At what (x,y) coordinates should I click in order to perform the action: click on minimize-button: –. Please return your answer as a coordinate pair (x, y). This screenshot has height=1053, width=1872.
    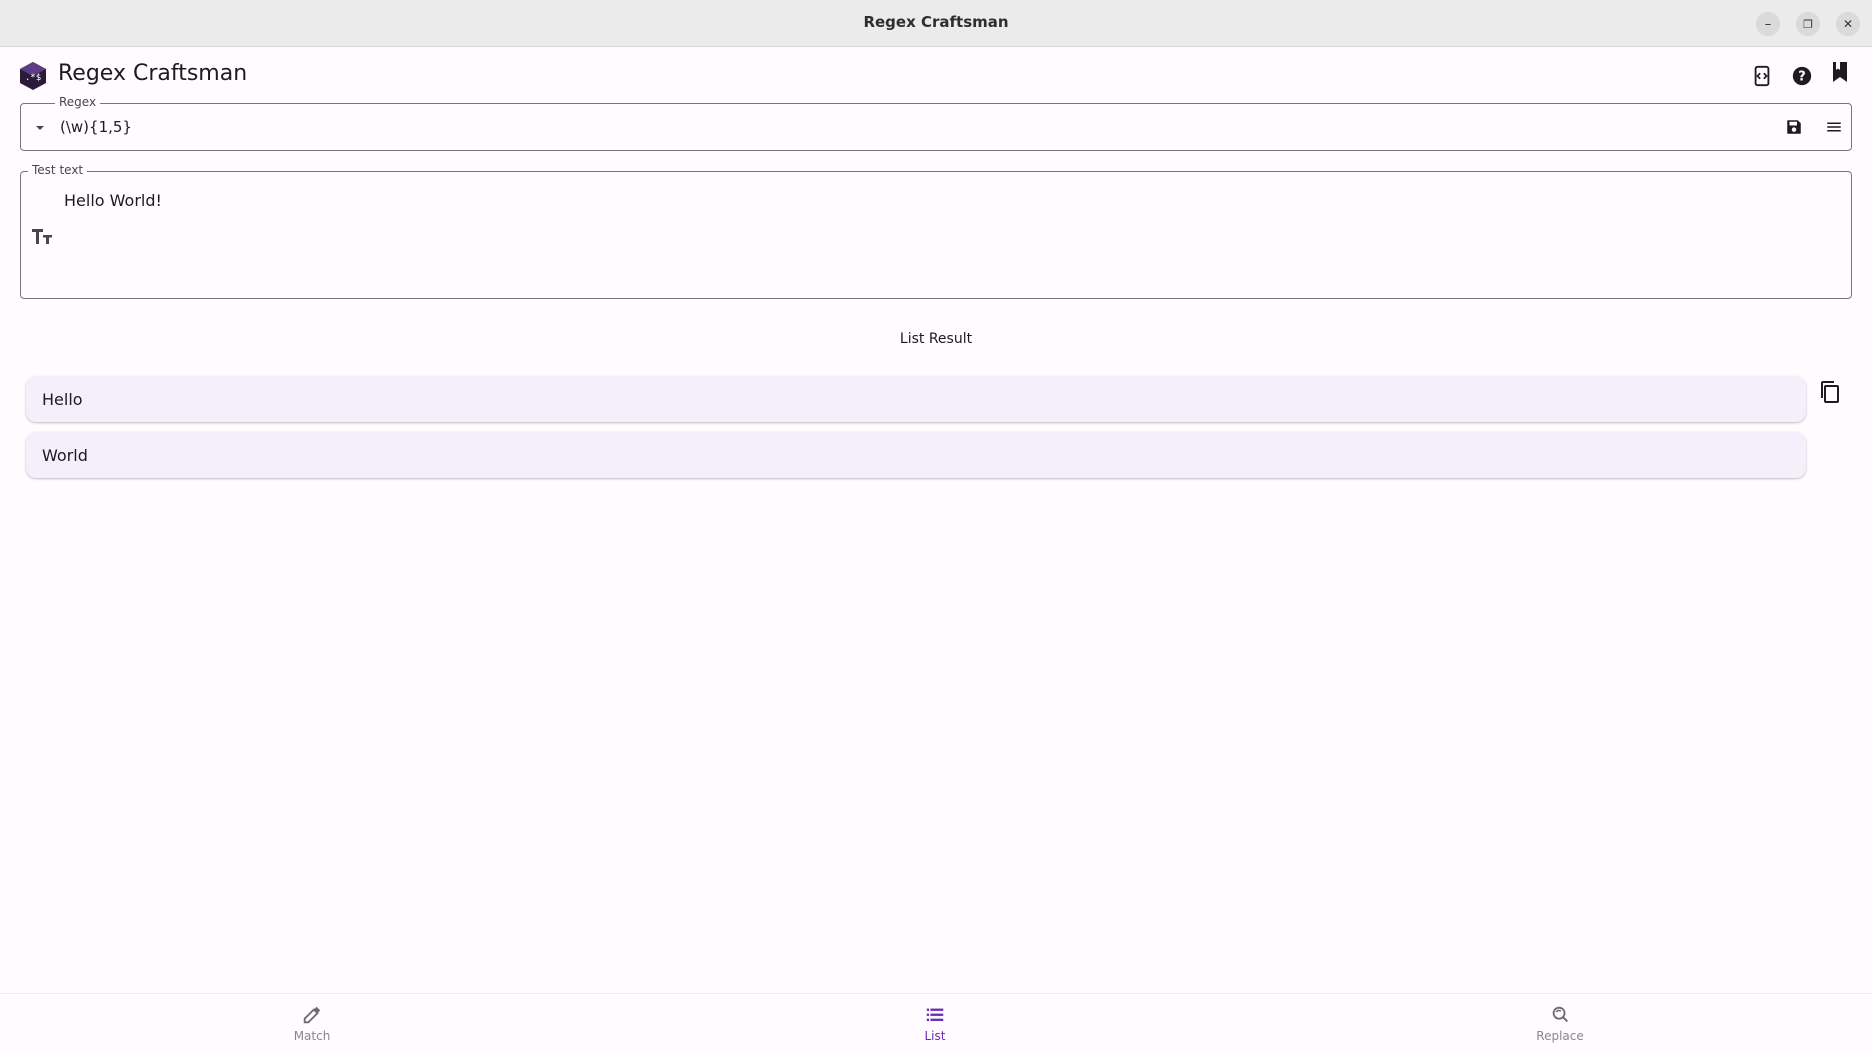
    Looking at the image, I should click on (1768, 24).